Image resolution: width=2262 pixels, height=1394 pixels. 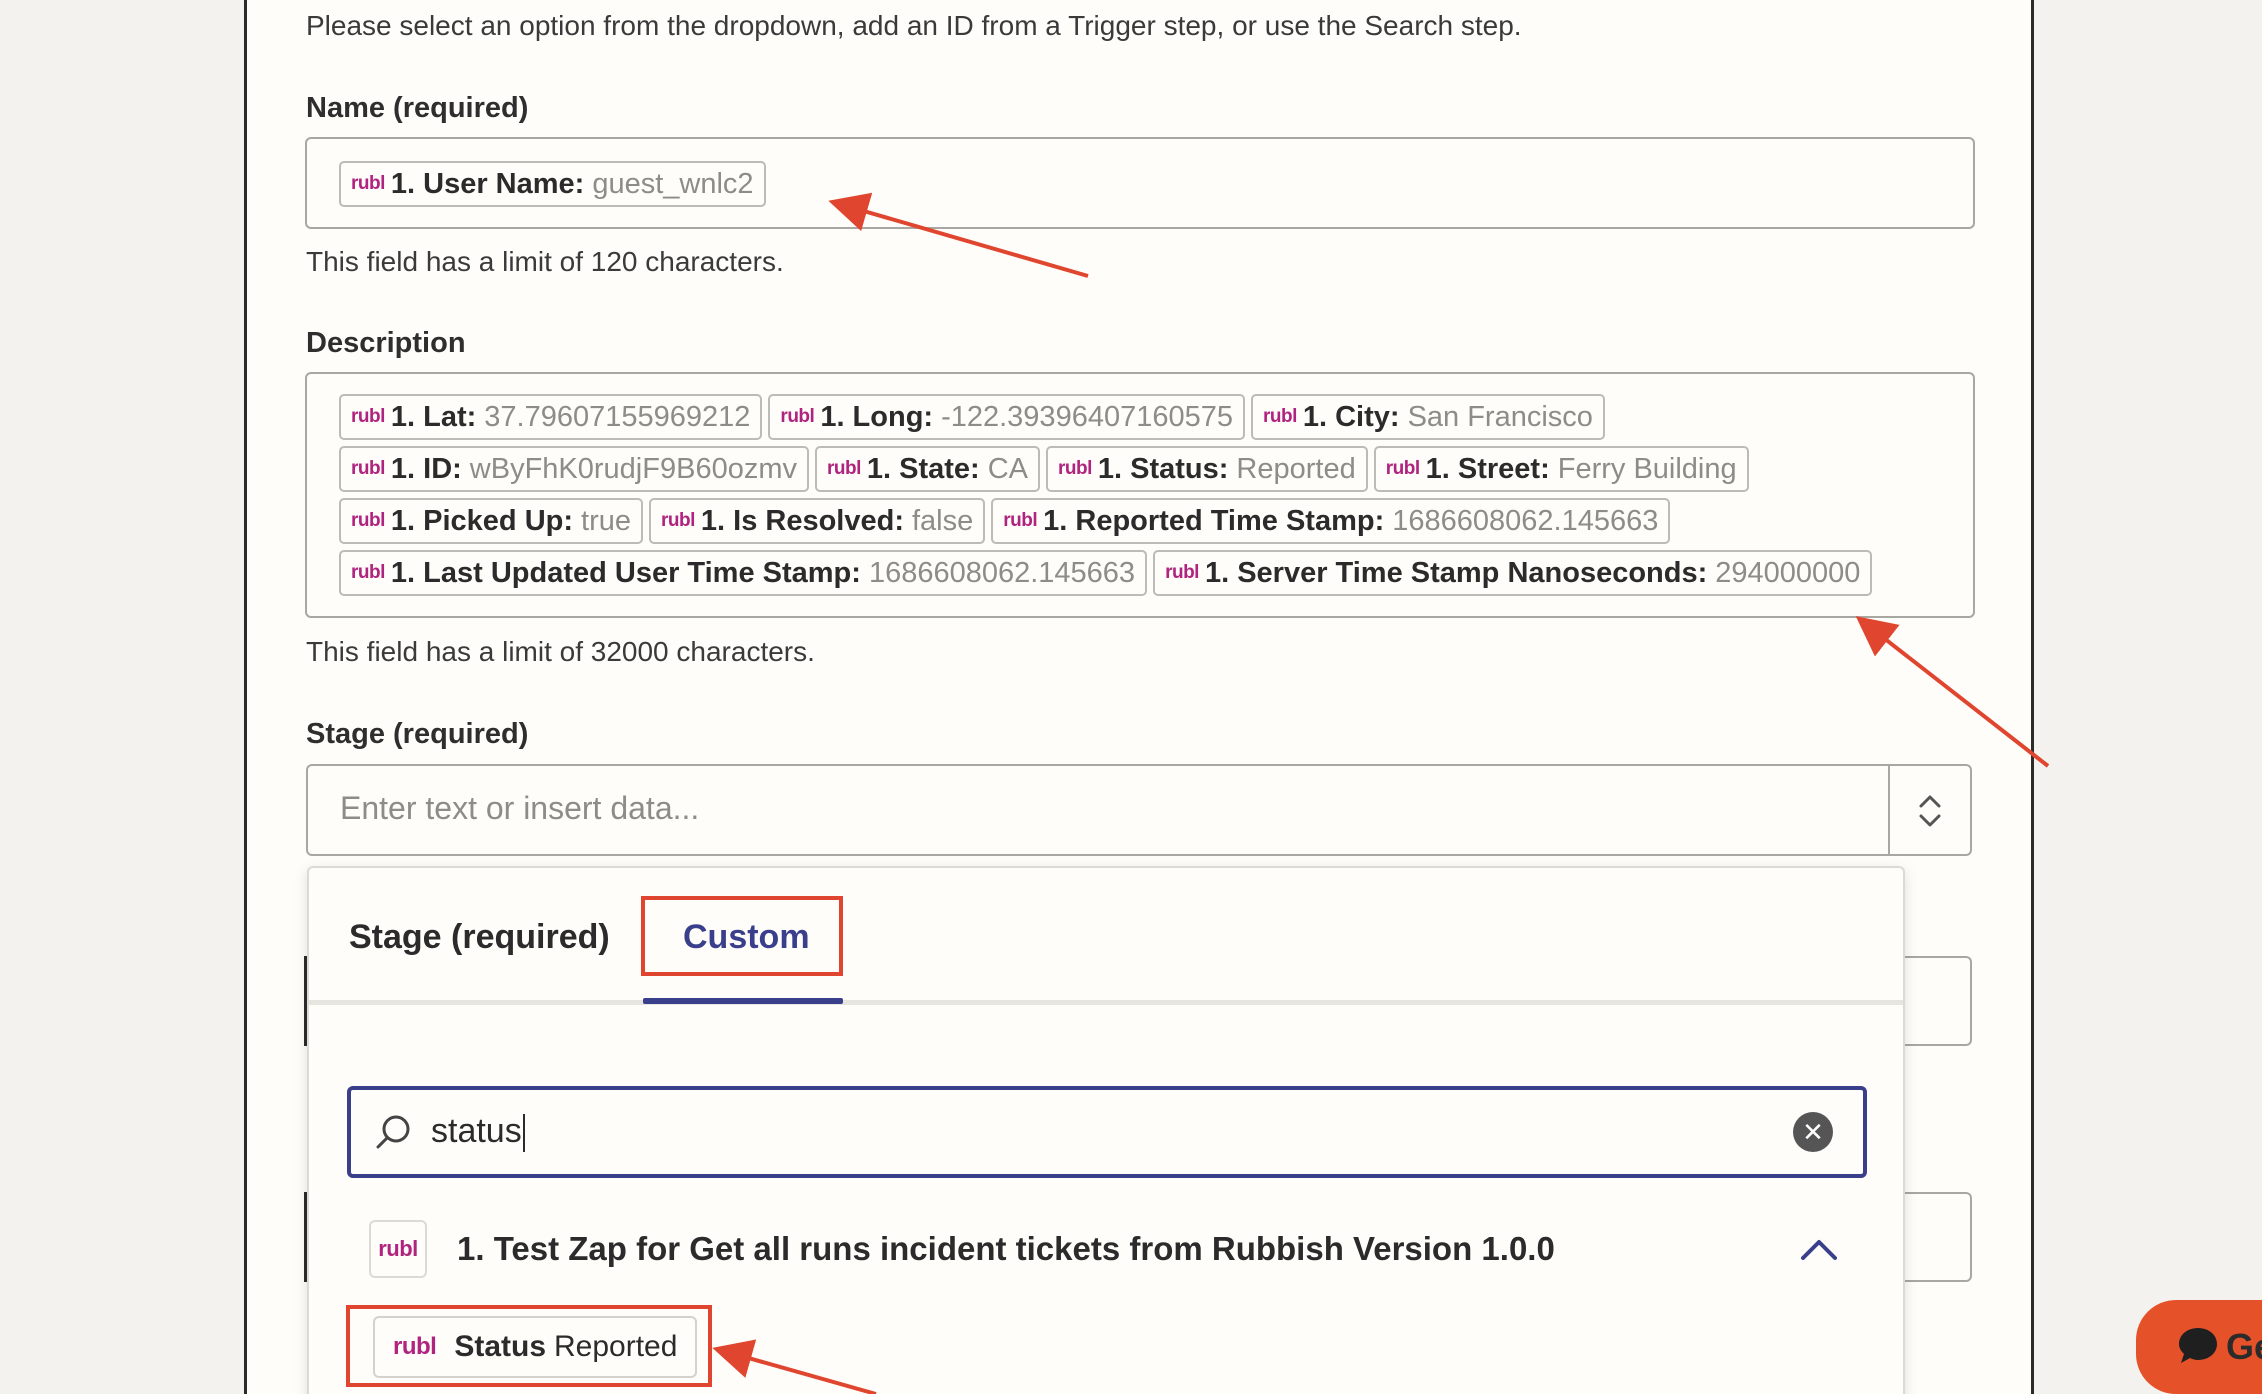 I want to click on arrow-to-result, so click(x=794, y=1366).